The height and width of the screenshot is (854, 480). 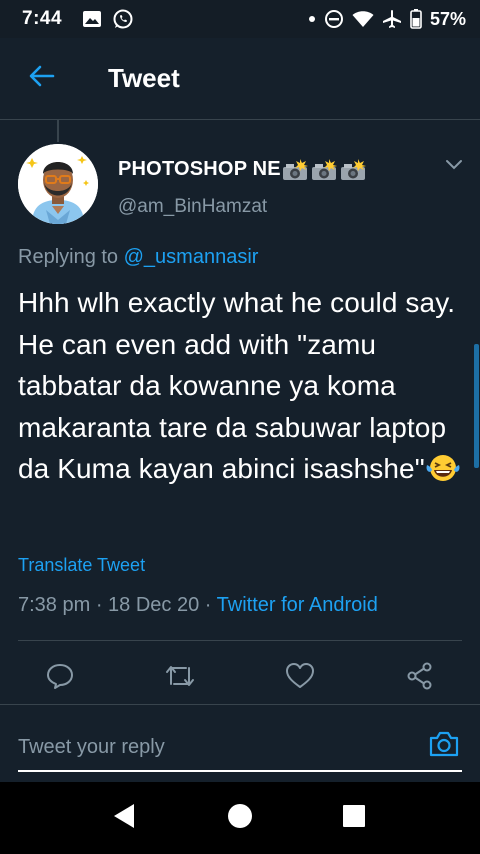 I want to click on display-name-text: PHOTOSHOP NE, so click(x=199, y=169).